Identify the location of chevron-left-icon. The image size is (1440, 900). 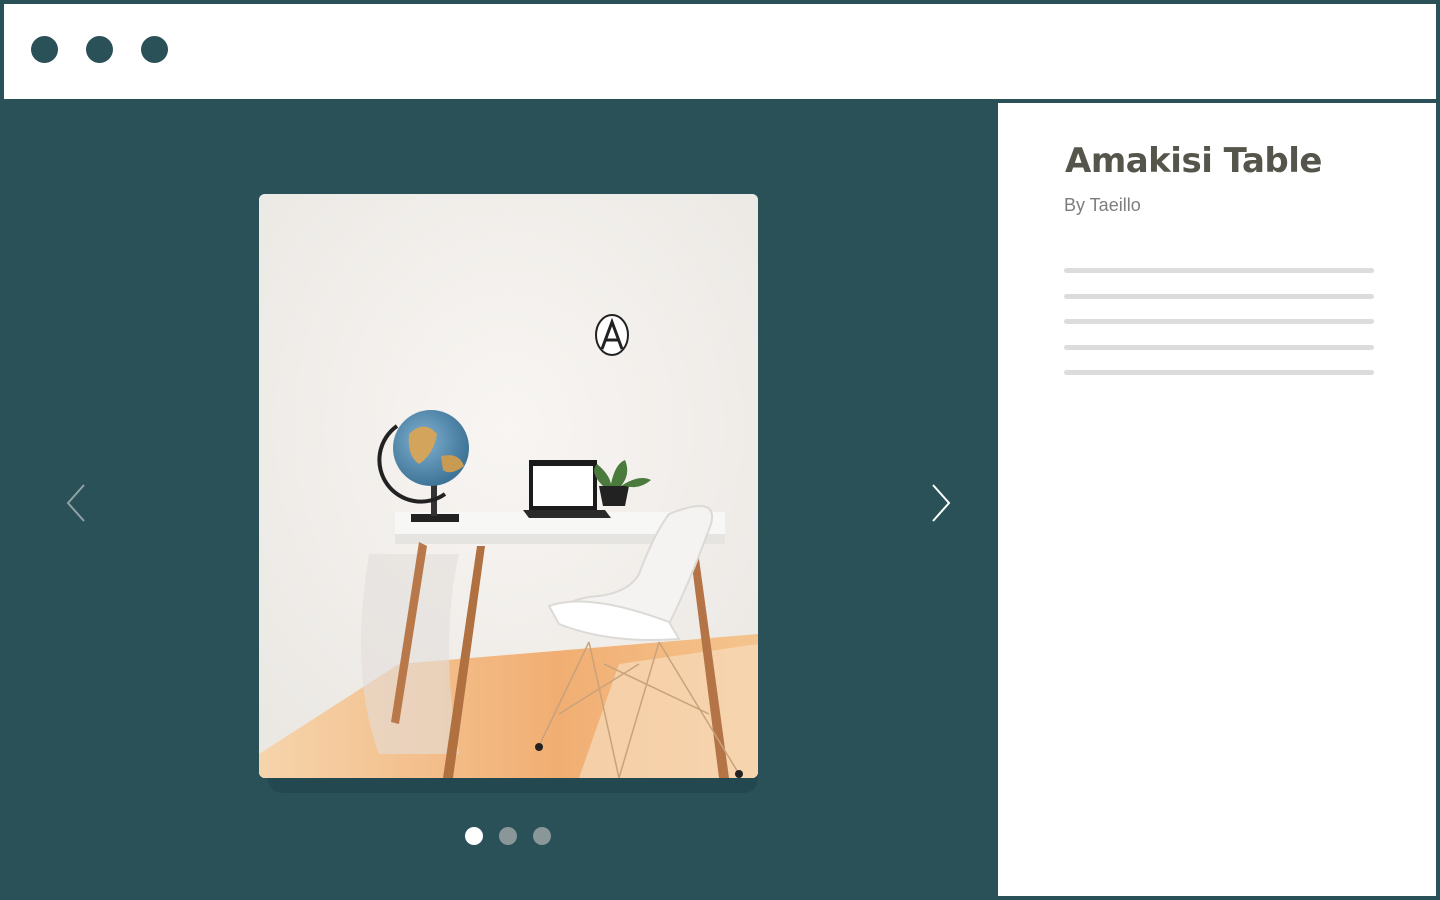
(75, 503).